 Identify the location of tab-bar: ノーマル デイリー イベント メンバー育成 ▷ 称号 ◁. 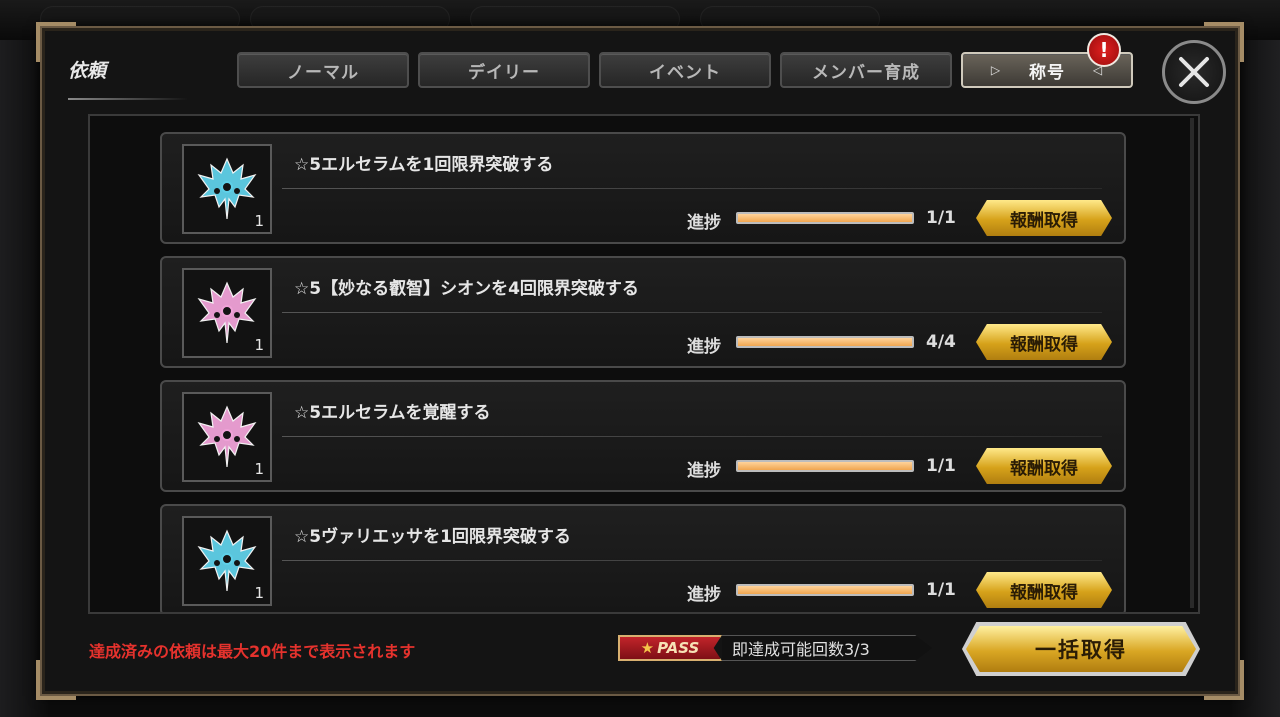
(685, 71).